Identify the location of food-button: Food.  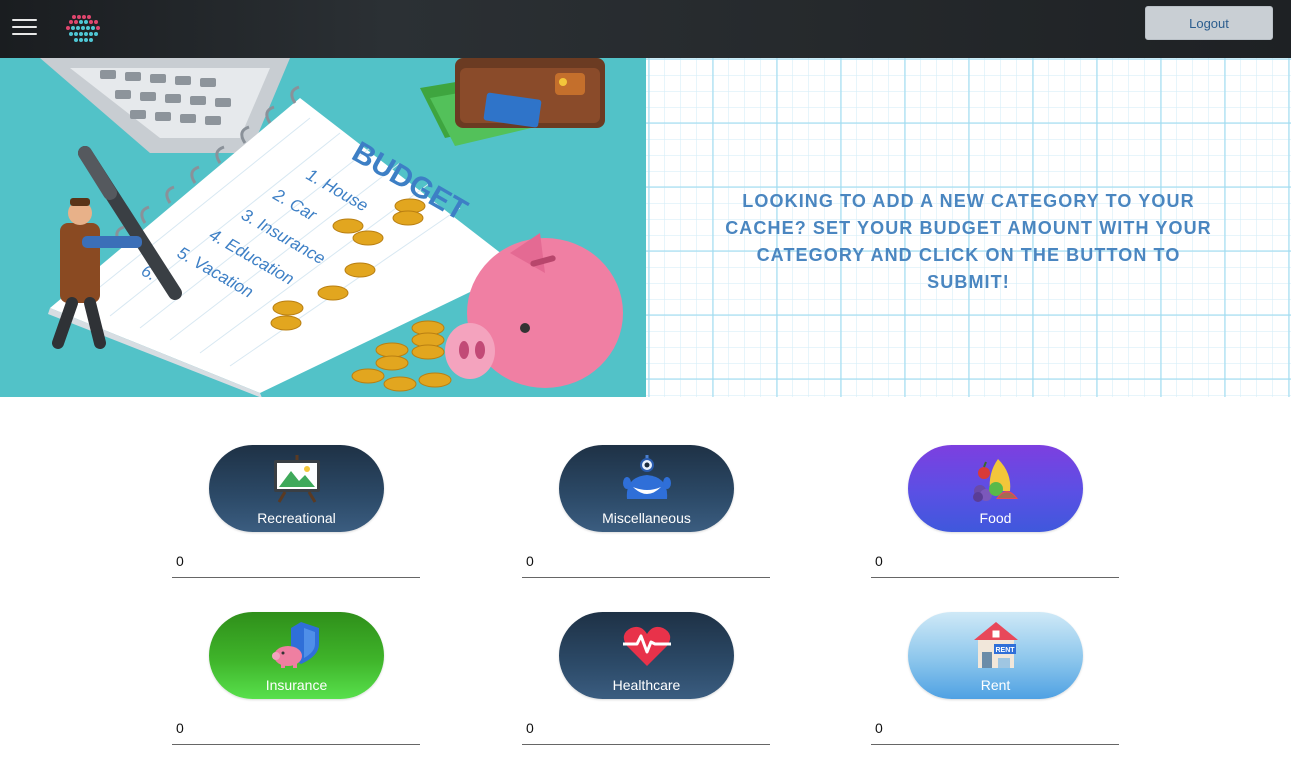
(995, 488).